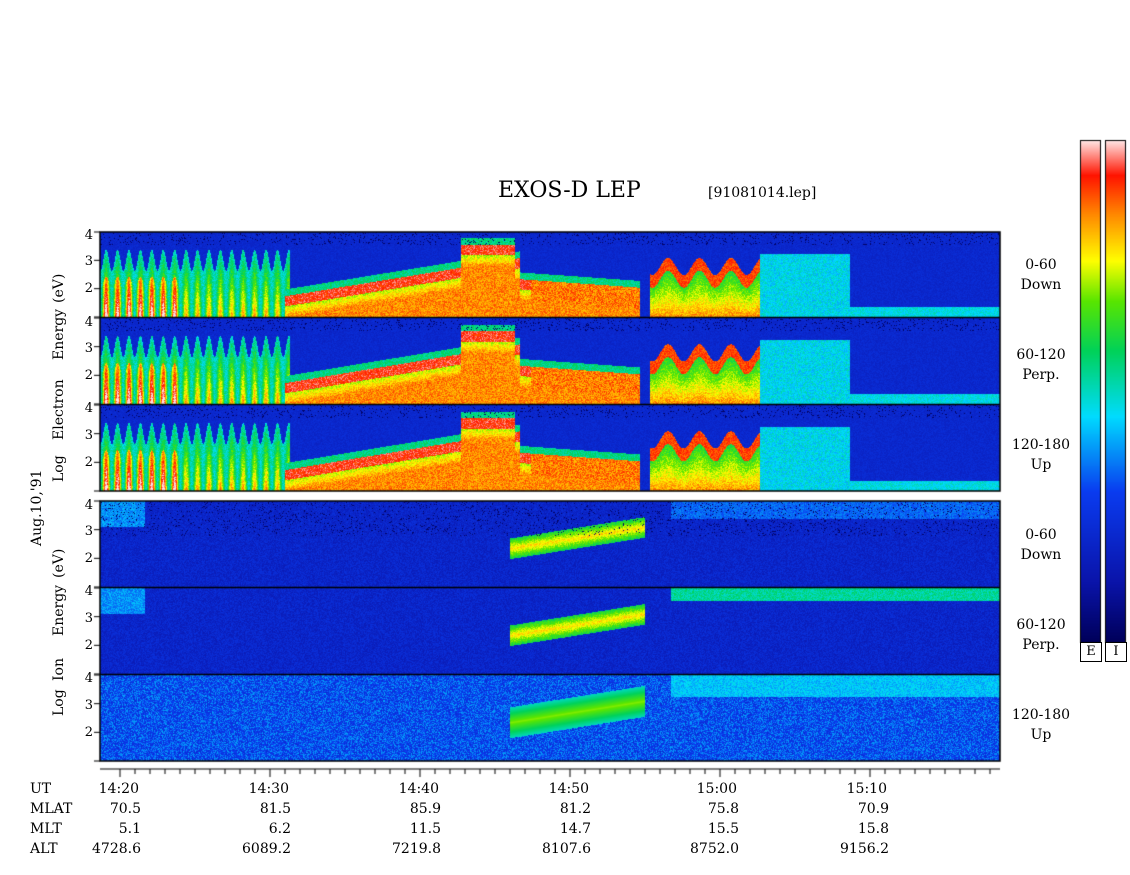  Describe the element at coordinates (1041, 455) in the screenshot. I see `panel-label-electron-up: 120-180 Up` at that location.